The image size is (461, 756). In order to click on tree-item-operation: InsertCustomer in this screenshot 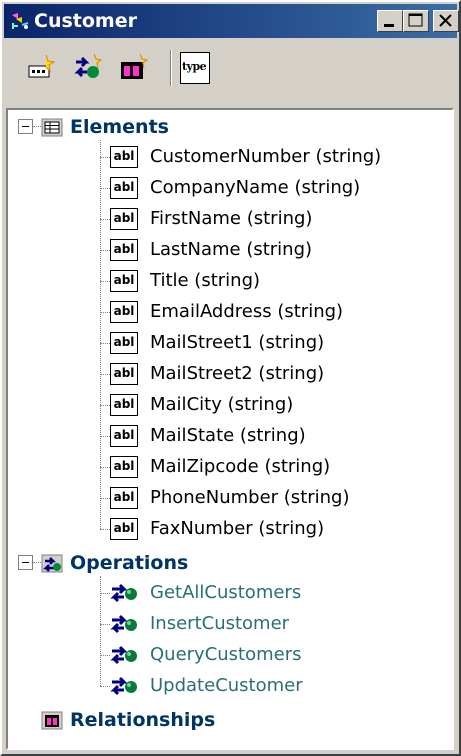, I will do `click(270, 626)`.